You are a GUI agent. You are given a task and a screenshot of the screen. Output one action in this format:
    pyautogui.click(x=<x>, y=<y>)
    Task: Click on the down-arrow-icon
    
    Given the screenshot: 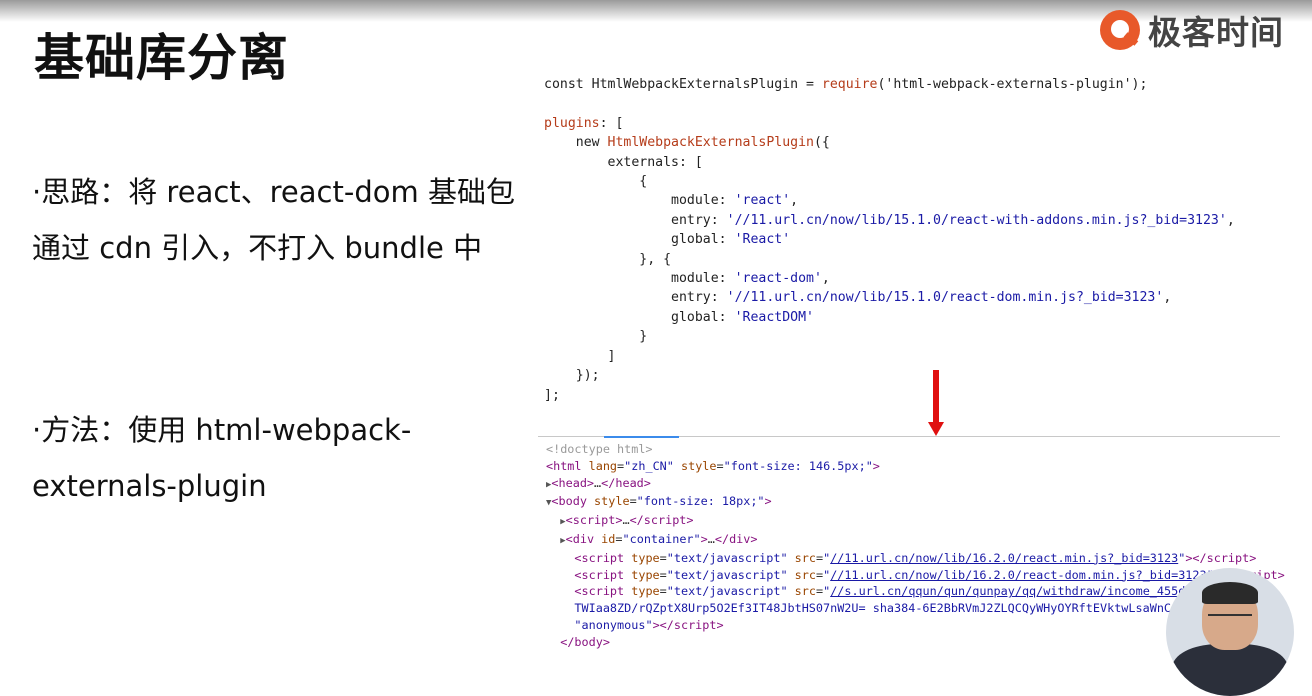 What is the action you would take?
    pyautogui.click(x=936, y=404)
    